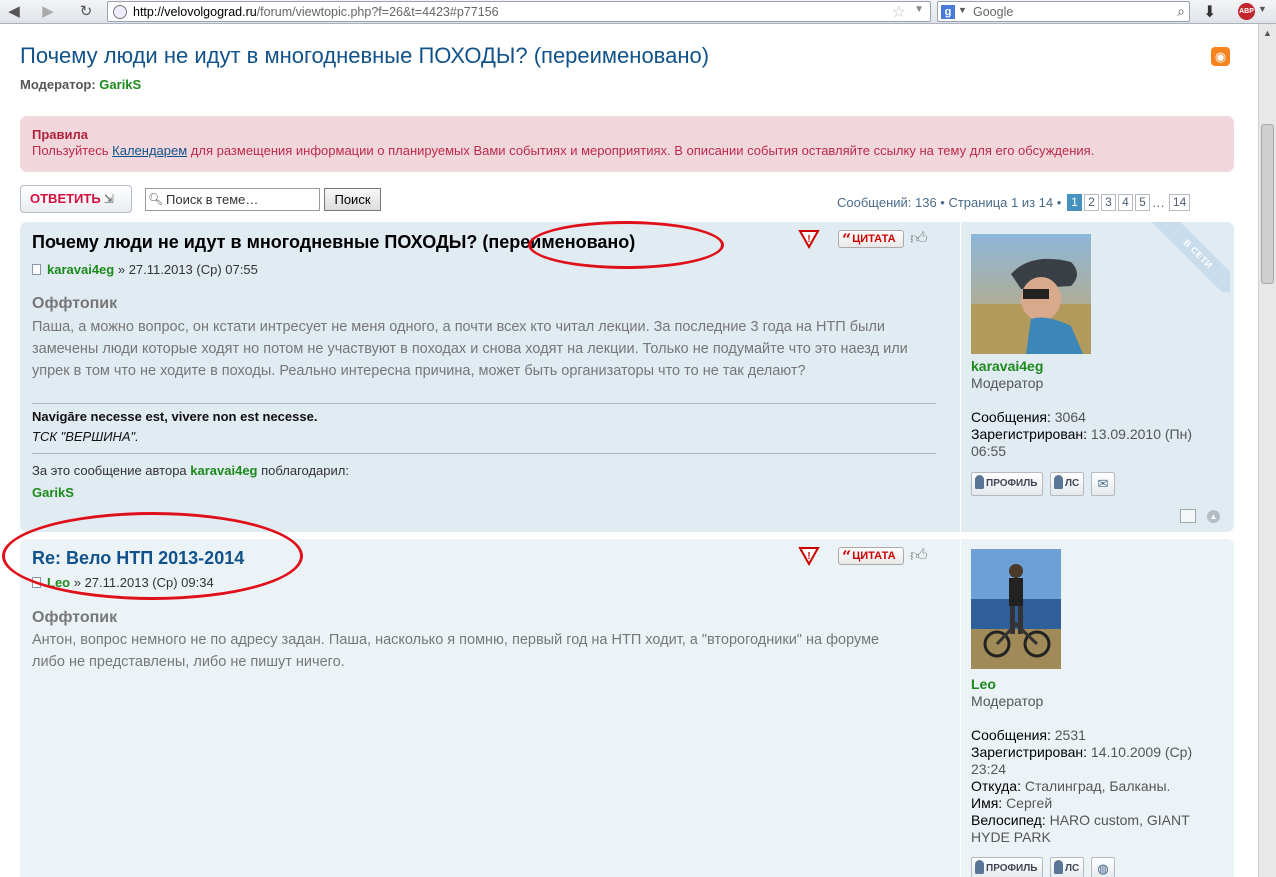 The width and height of the screenshot is (1276, 877). What do you see at coordinates (1267, 33) in the screenshot?
I see `scroll-up-icon: ▲` at bounding box center [1267, 33].